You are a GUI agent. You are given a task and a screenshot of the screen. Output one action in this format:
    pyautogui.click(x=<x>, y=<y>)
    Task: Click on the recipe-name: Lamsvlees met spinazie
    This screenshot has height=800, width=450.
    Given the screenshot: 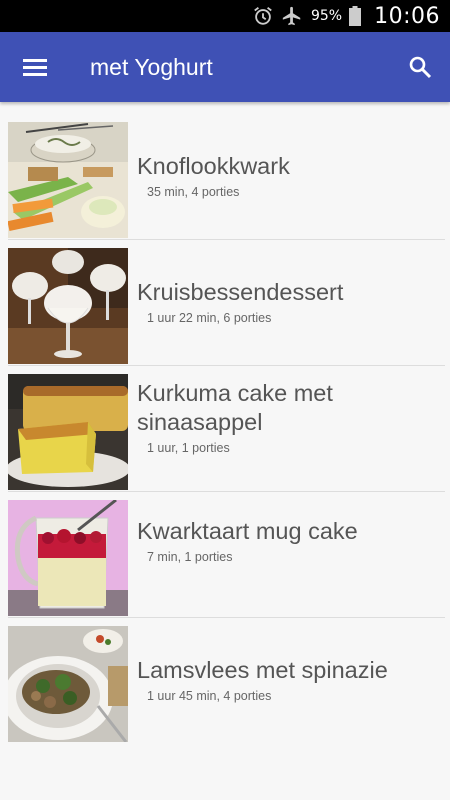 What is the action you would take?
    pyautogui.click(x=262, y=670)
    